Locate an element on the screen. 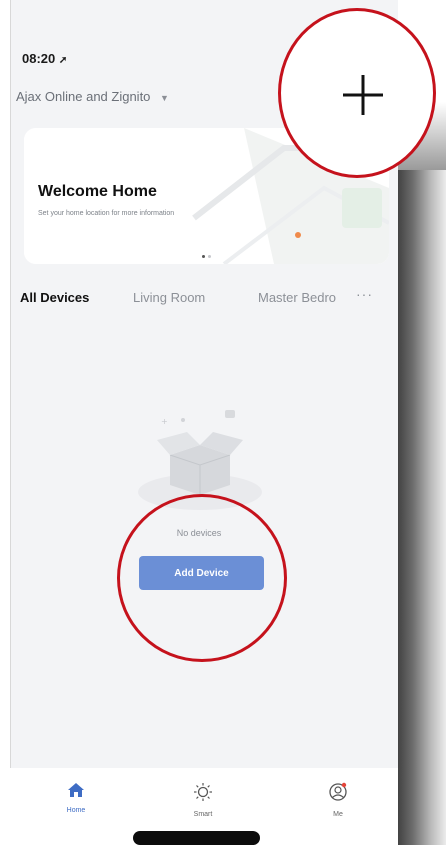 This screenshot has width=446, height=845. home-name: Ajax Online and Zignito is located at coordinates (83, 96).